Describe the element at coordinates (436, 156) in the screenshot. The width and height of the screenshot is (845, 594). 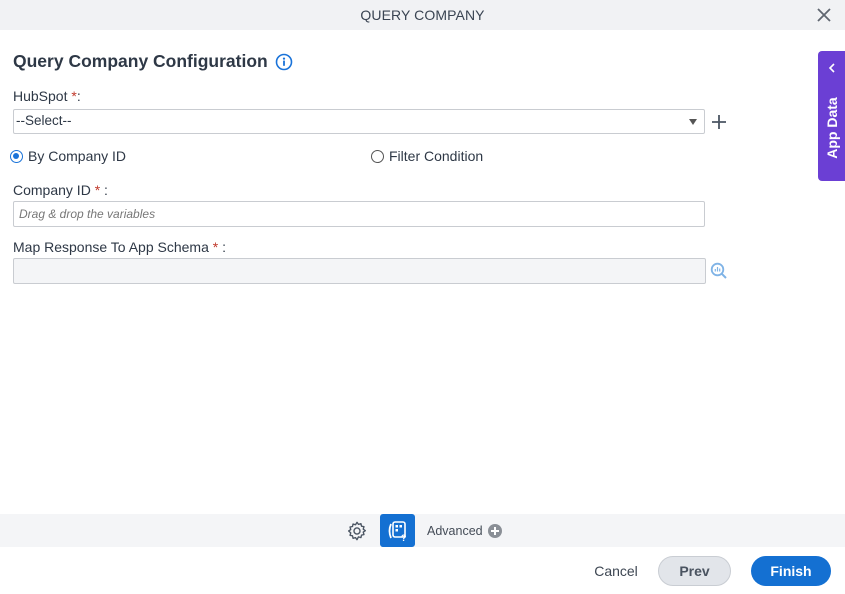
I see `radio-label: Filter Condition` at that location.